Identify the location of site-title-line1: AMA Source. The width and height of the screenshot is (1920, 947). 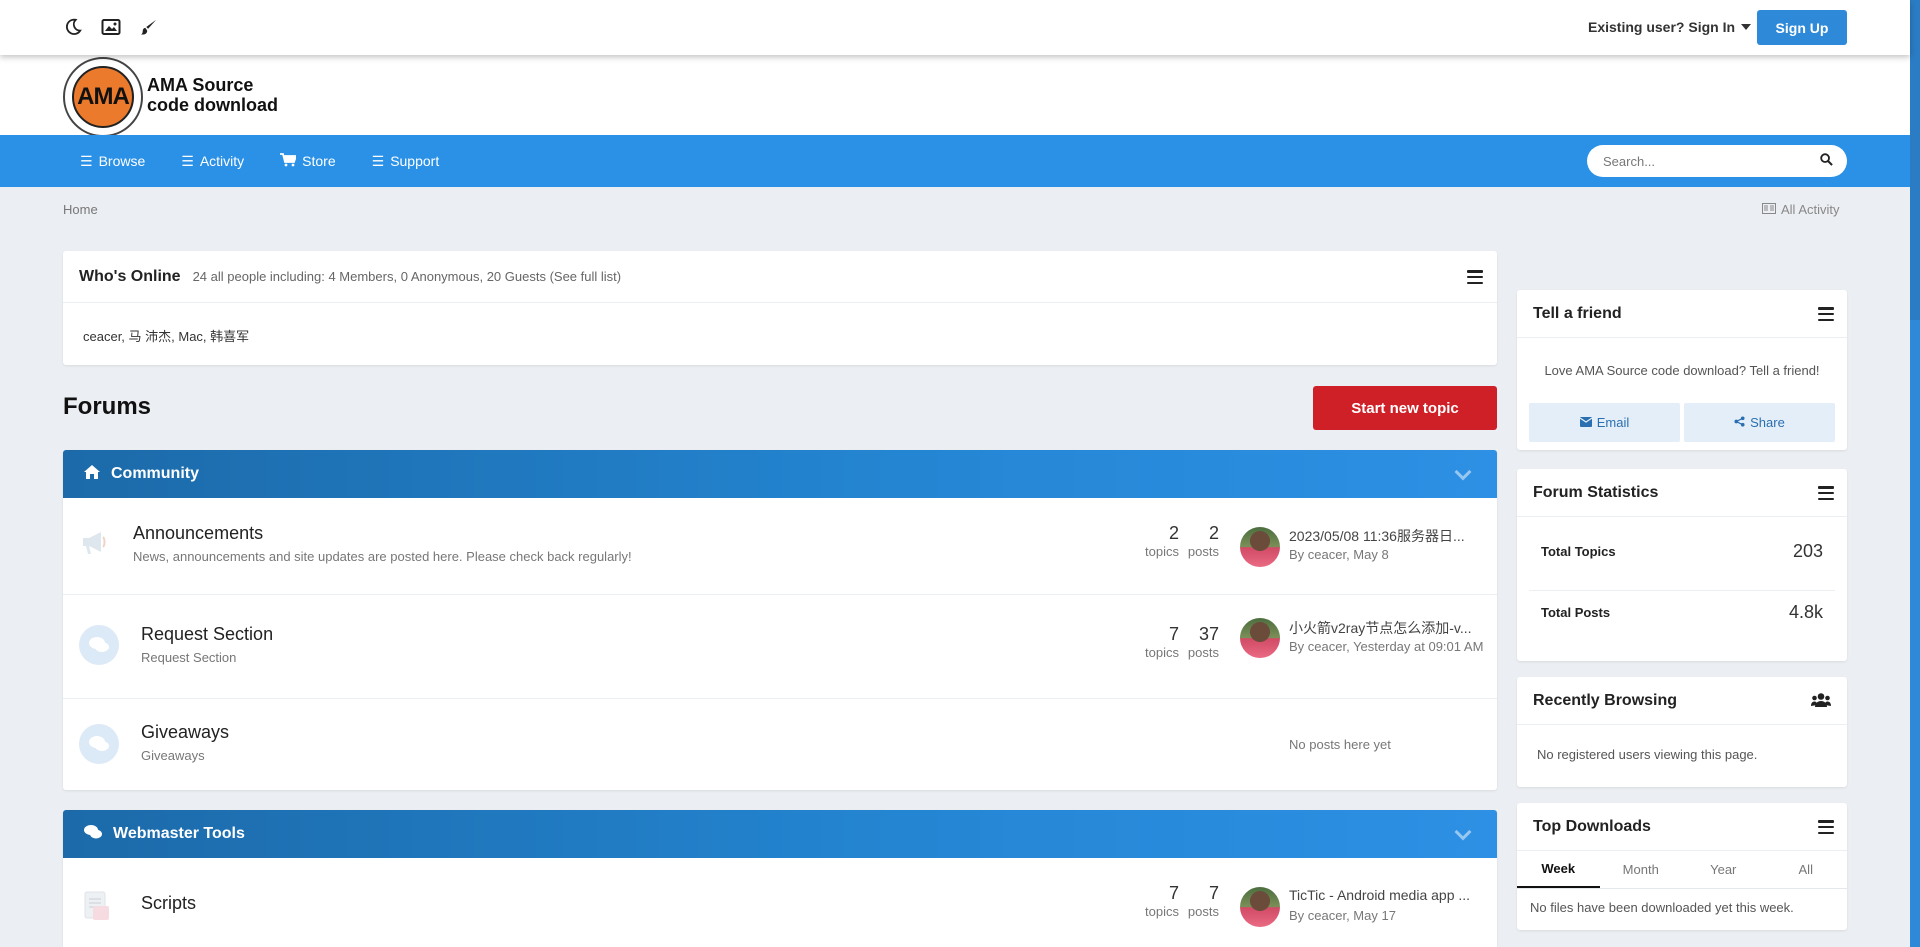
(200, 85).